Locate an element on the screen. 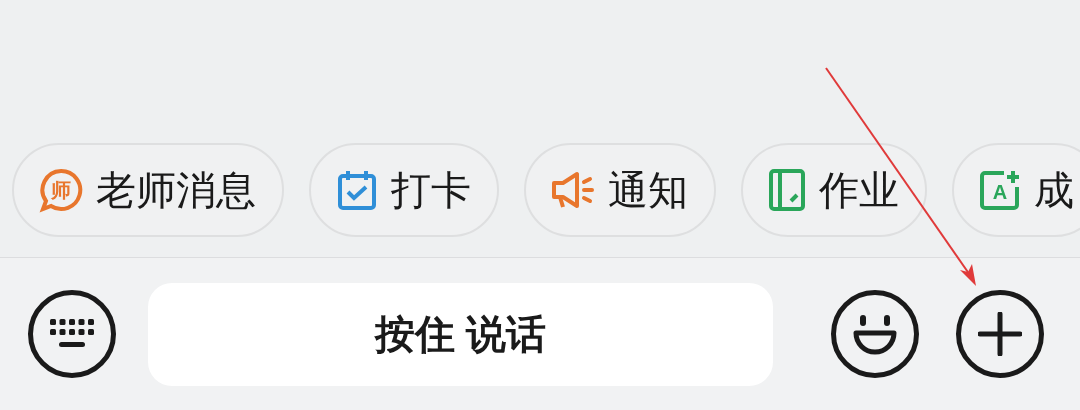  quick-action-chip: 打卡 is located at coordinates (404, 190).